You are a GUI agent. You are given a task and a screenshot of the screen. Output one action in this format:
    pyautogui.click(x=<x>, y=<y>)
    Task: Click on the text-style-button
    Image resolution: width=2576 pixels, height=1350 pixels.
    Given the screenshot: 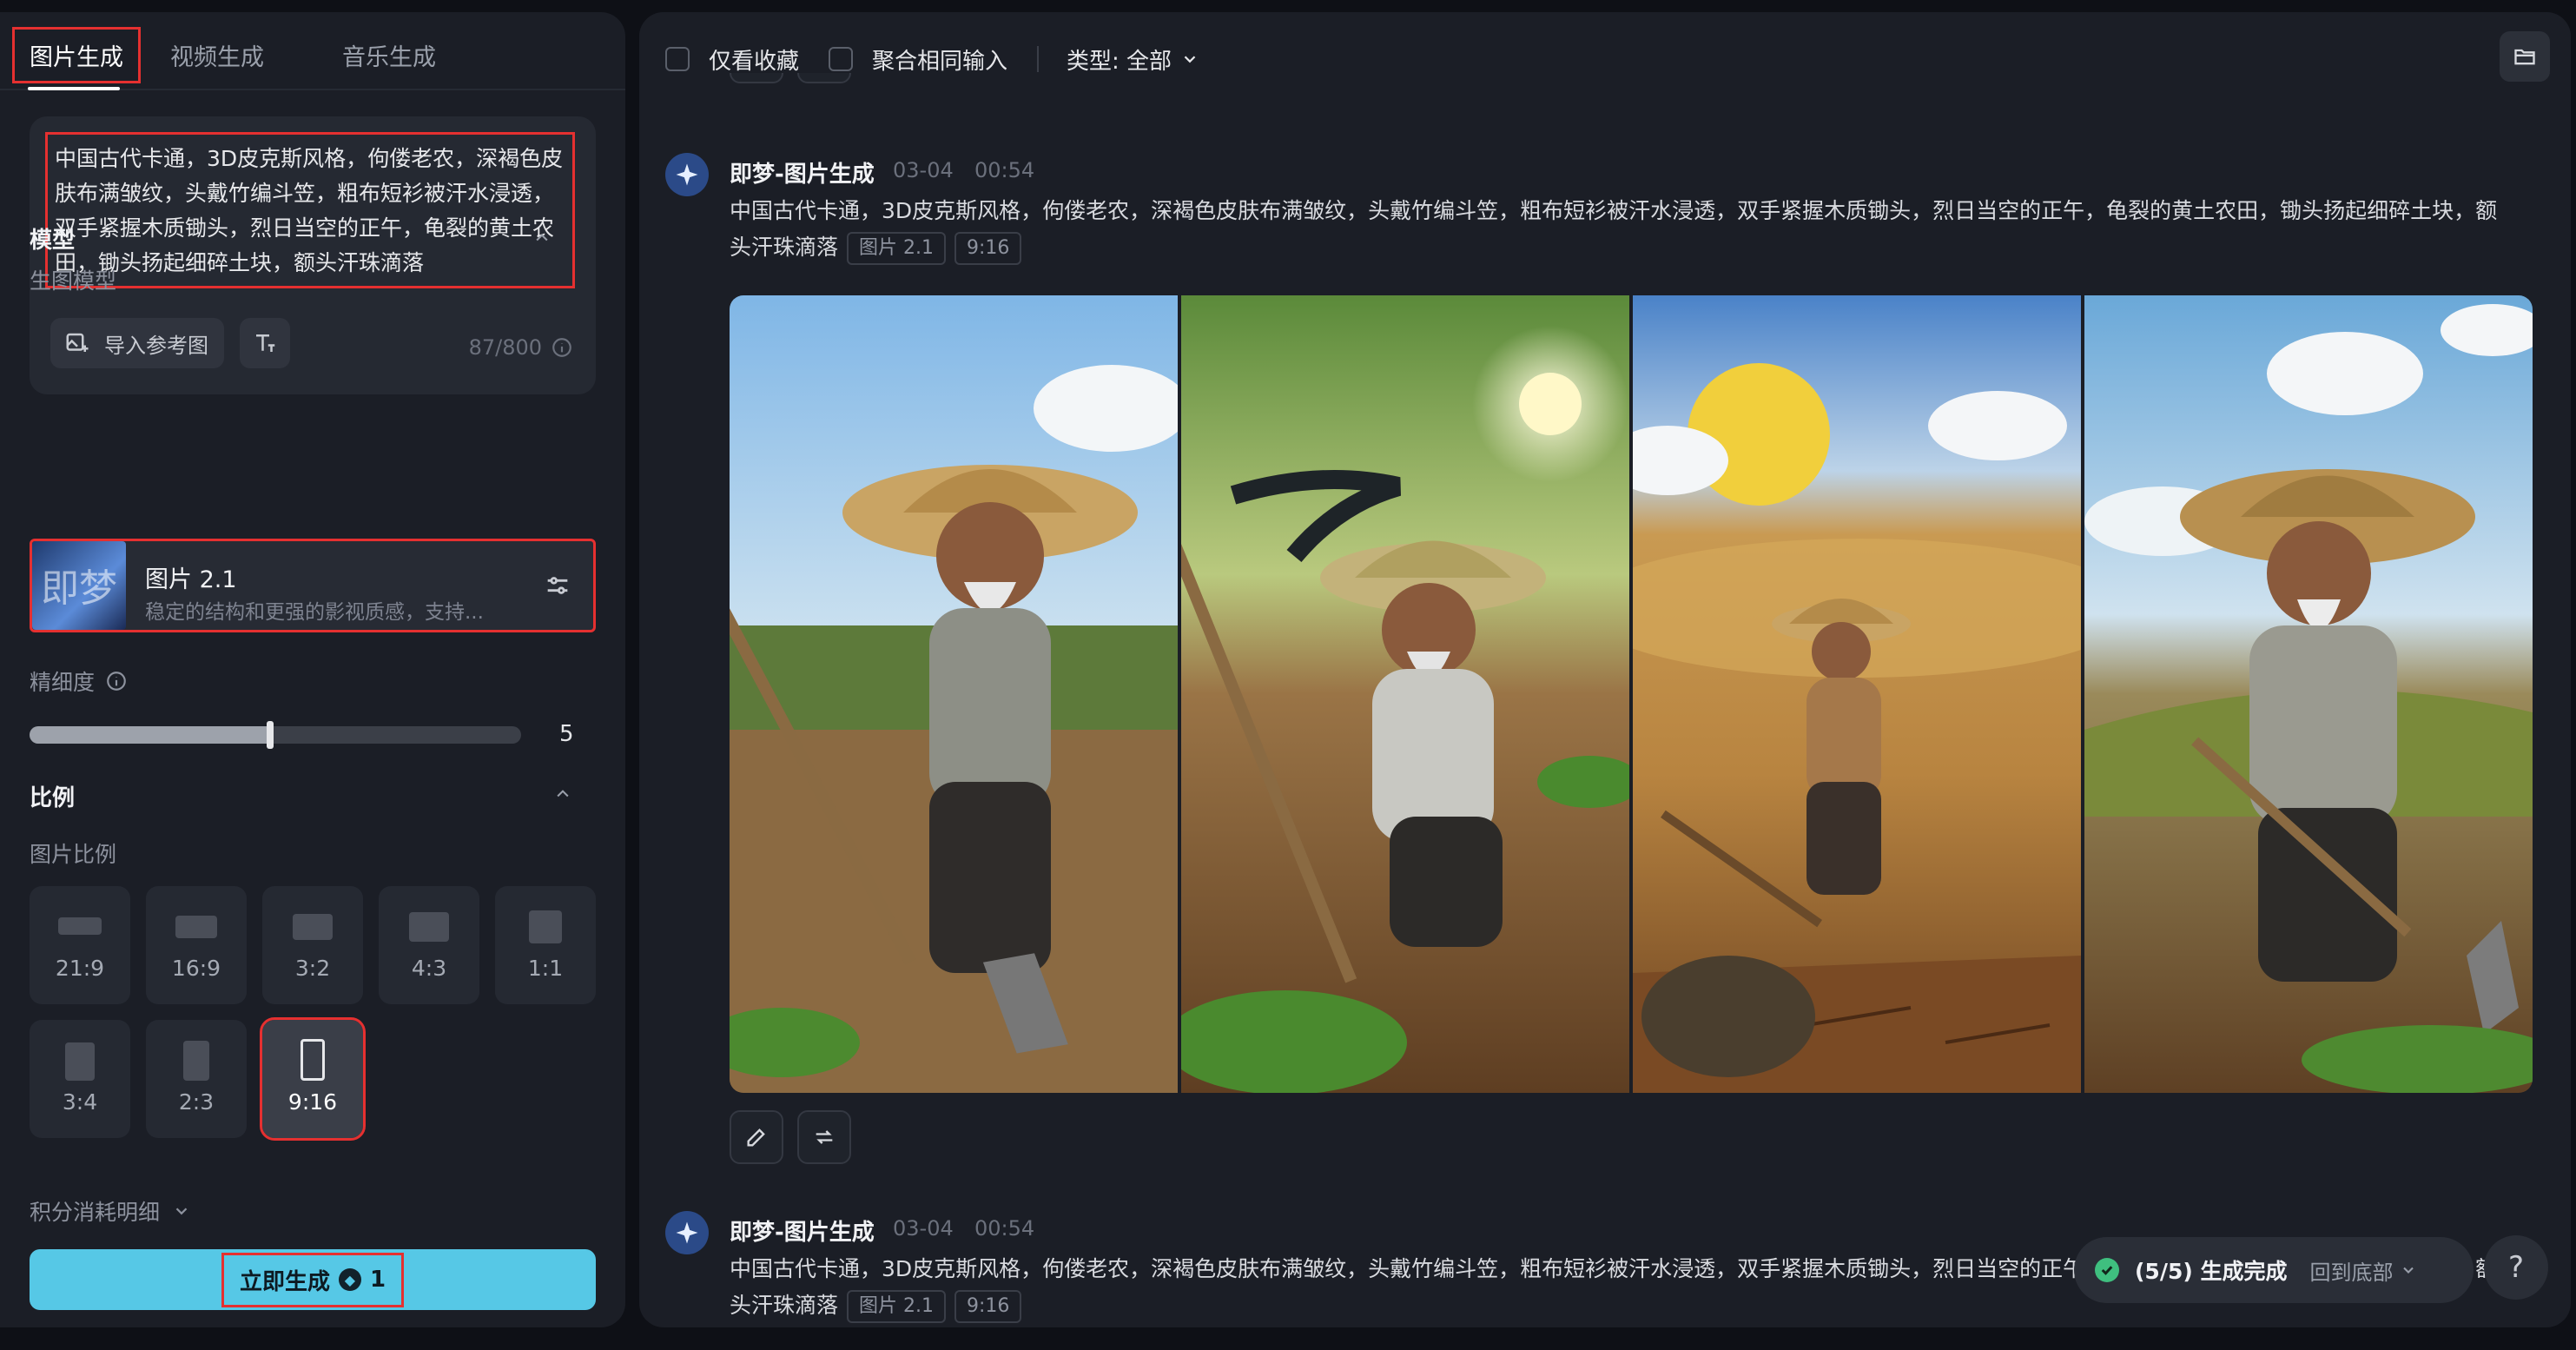 What is the action you would take?
    pyautogui.click(x=265, y=343)
    